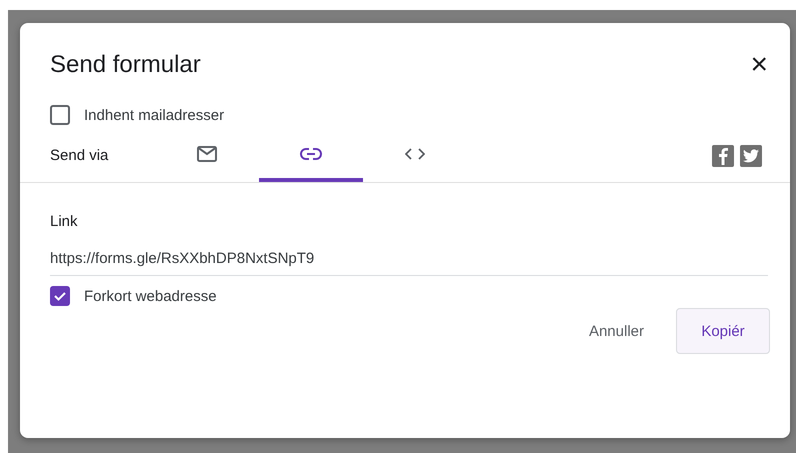 Image resolution: width=796 pixels, height=453 pixels. I want to click on checkbox-label: Indhent mailadresser, so click(154, 115).